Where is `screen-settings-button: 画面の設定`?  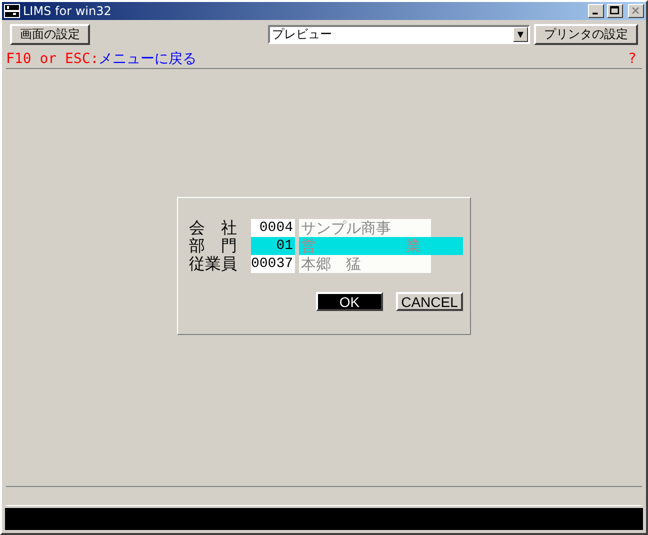
screen-settings-button: 画面の設定 is located at coordinates (50, 34).